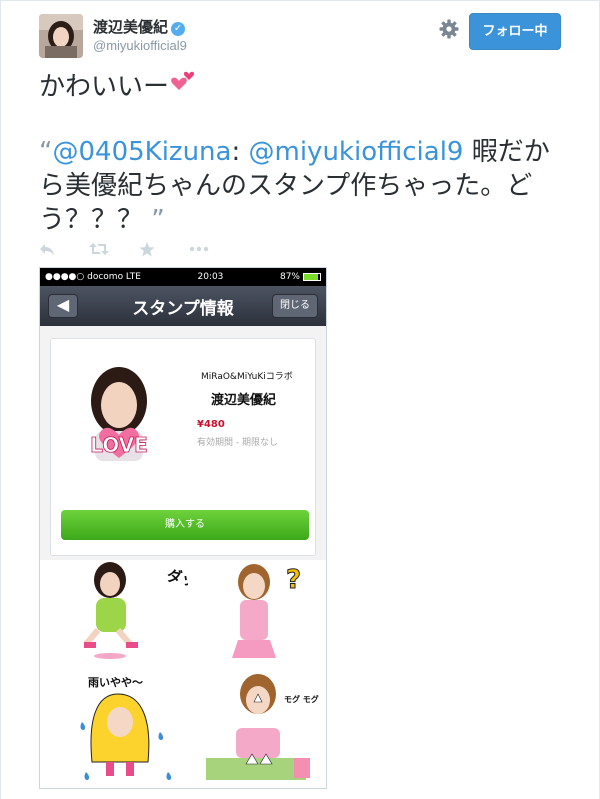 Image resolution: width=600 pixels, height=799 pixels. I want to click on sticker-expiry: 有効期間 - 期限なし, so click(237, 443).